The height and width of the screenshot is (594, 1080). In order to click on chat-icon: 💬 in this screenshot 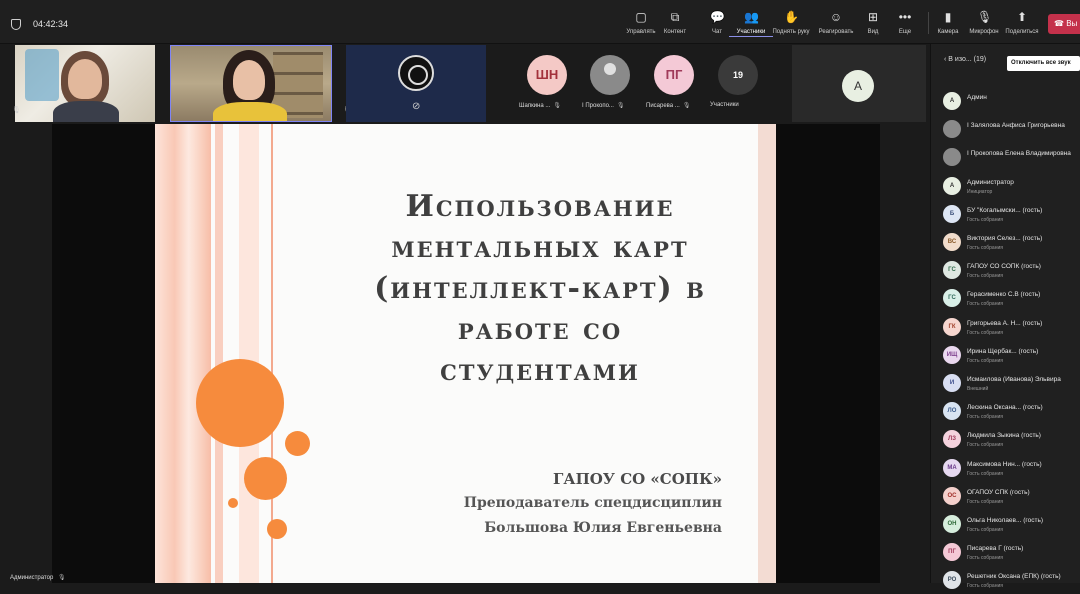, I will do `click(717, 17)`.